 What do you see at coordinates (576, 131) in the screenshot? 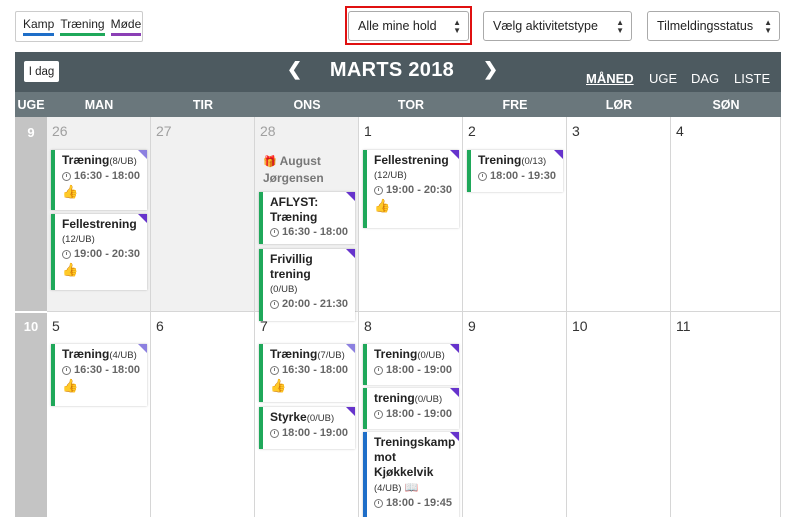
I see `day-number: 3` at bounding box center [576, 131].